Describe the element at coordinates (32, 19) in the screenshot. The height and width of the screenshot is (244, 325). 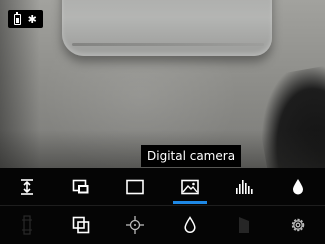
I see `bluetooth-icon: ✱` at that location.